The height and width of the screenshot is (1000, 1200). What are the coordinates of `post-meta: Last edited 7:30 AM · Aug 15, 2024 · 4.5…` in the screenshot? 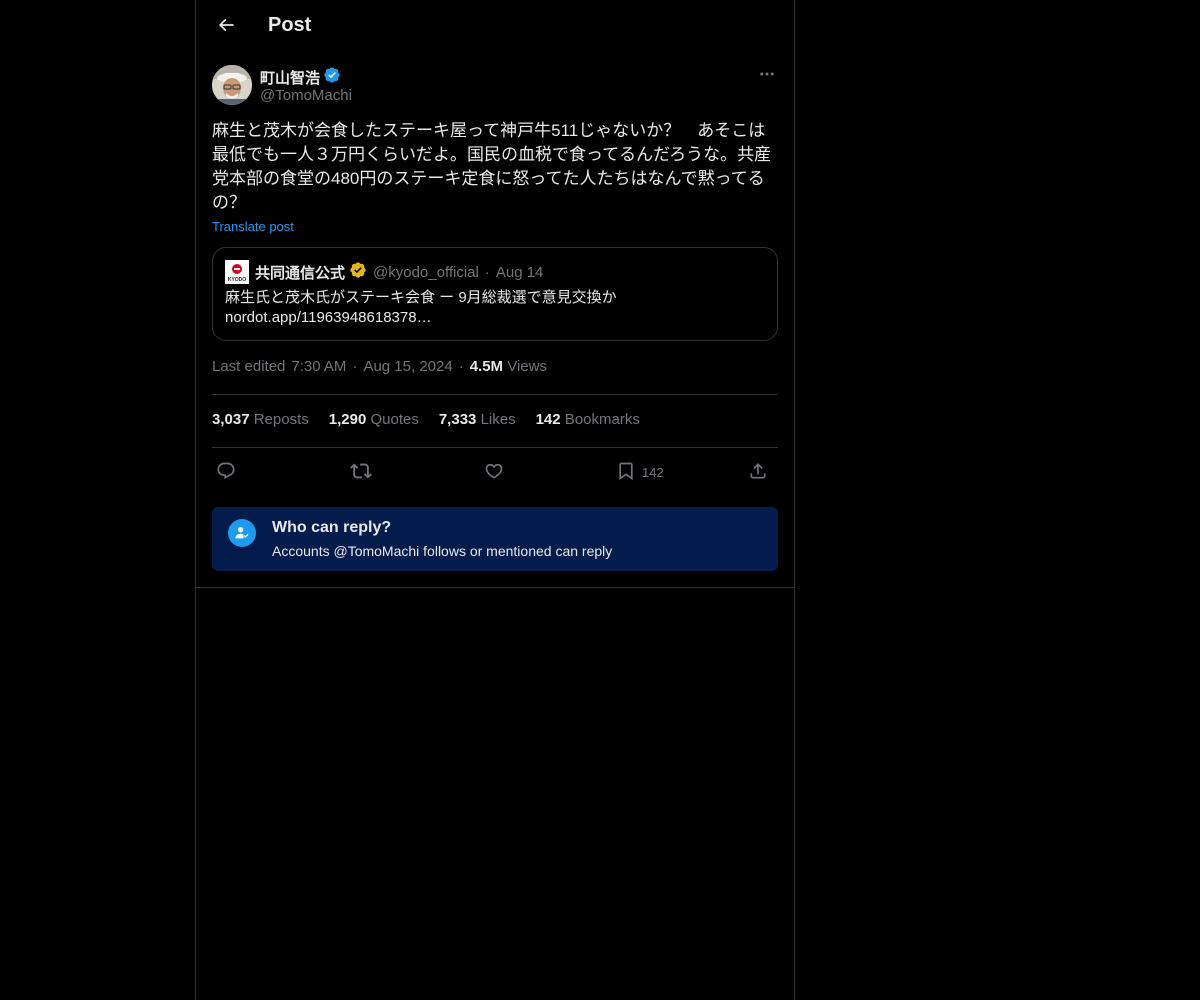 It's located at (379, 366).